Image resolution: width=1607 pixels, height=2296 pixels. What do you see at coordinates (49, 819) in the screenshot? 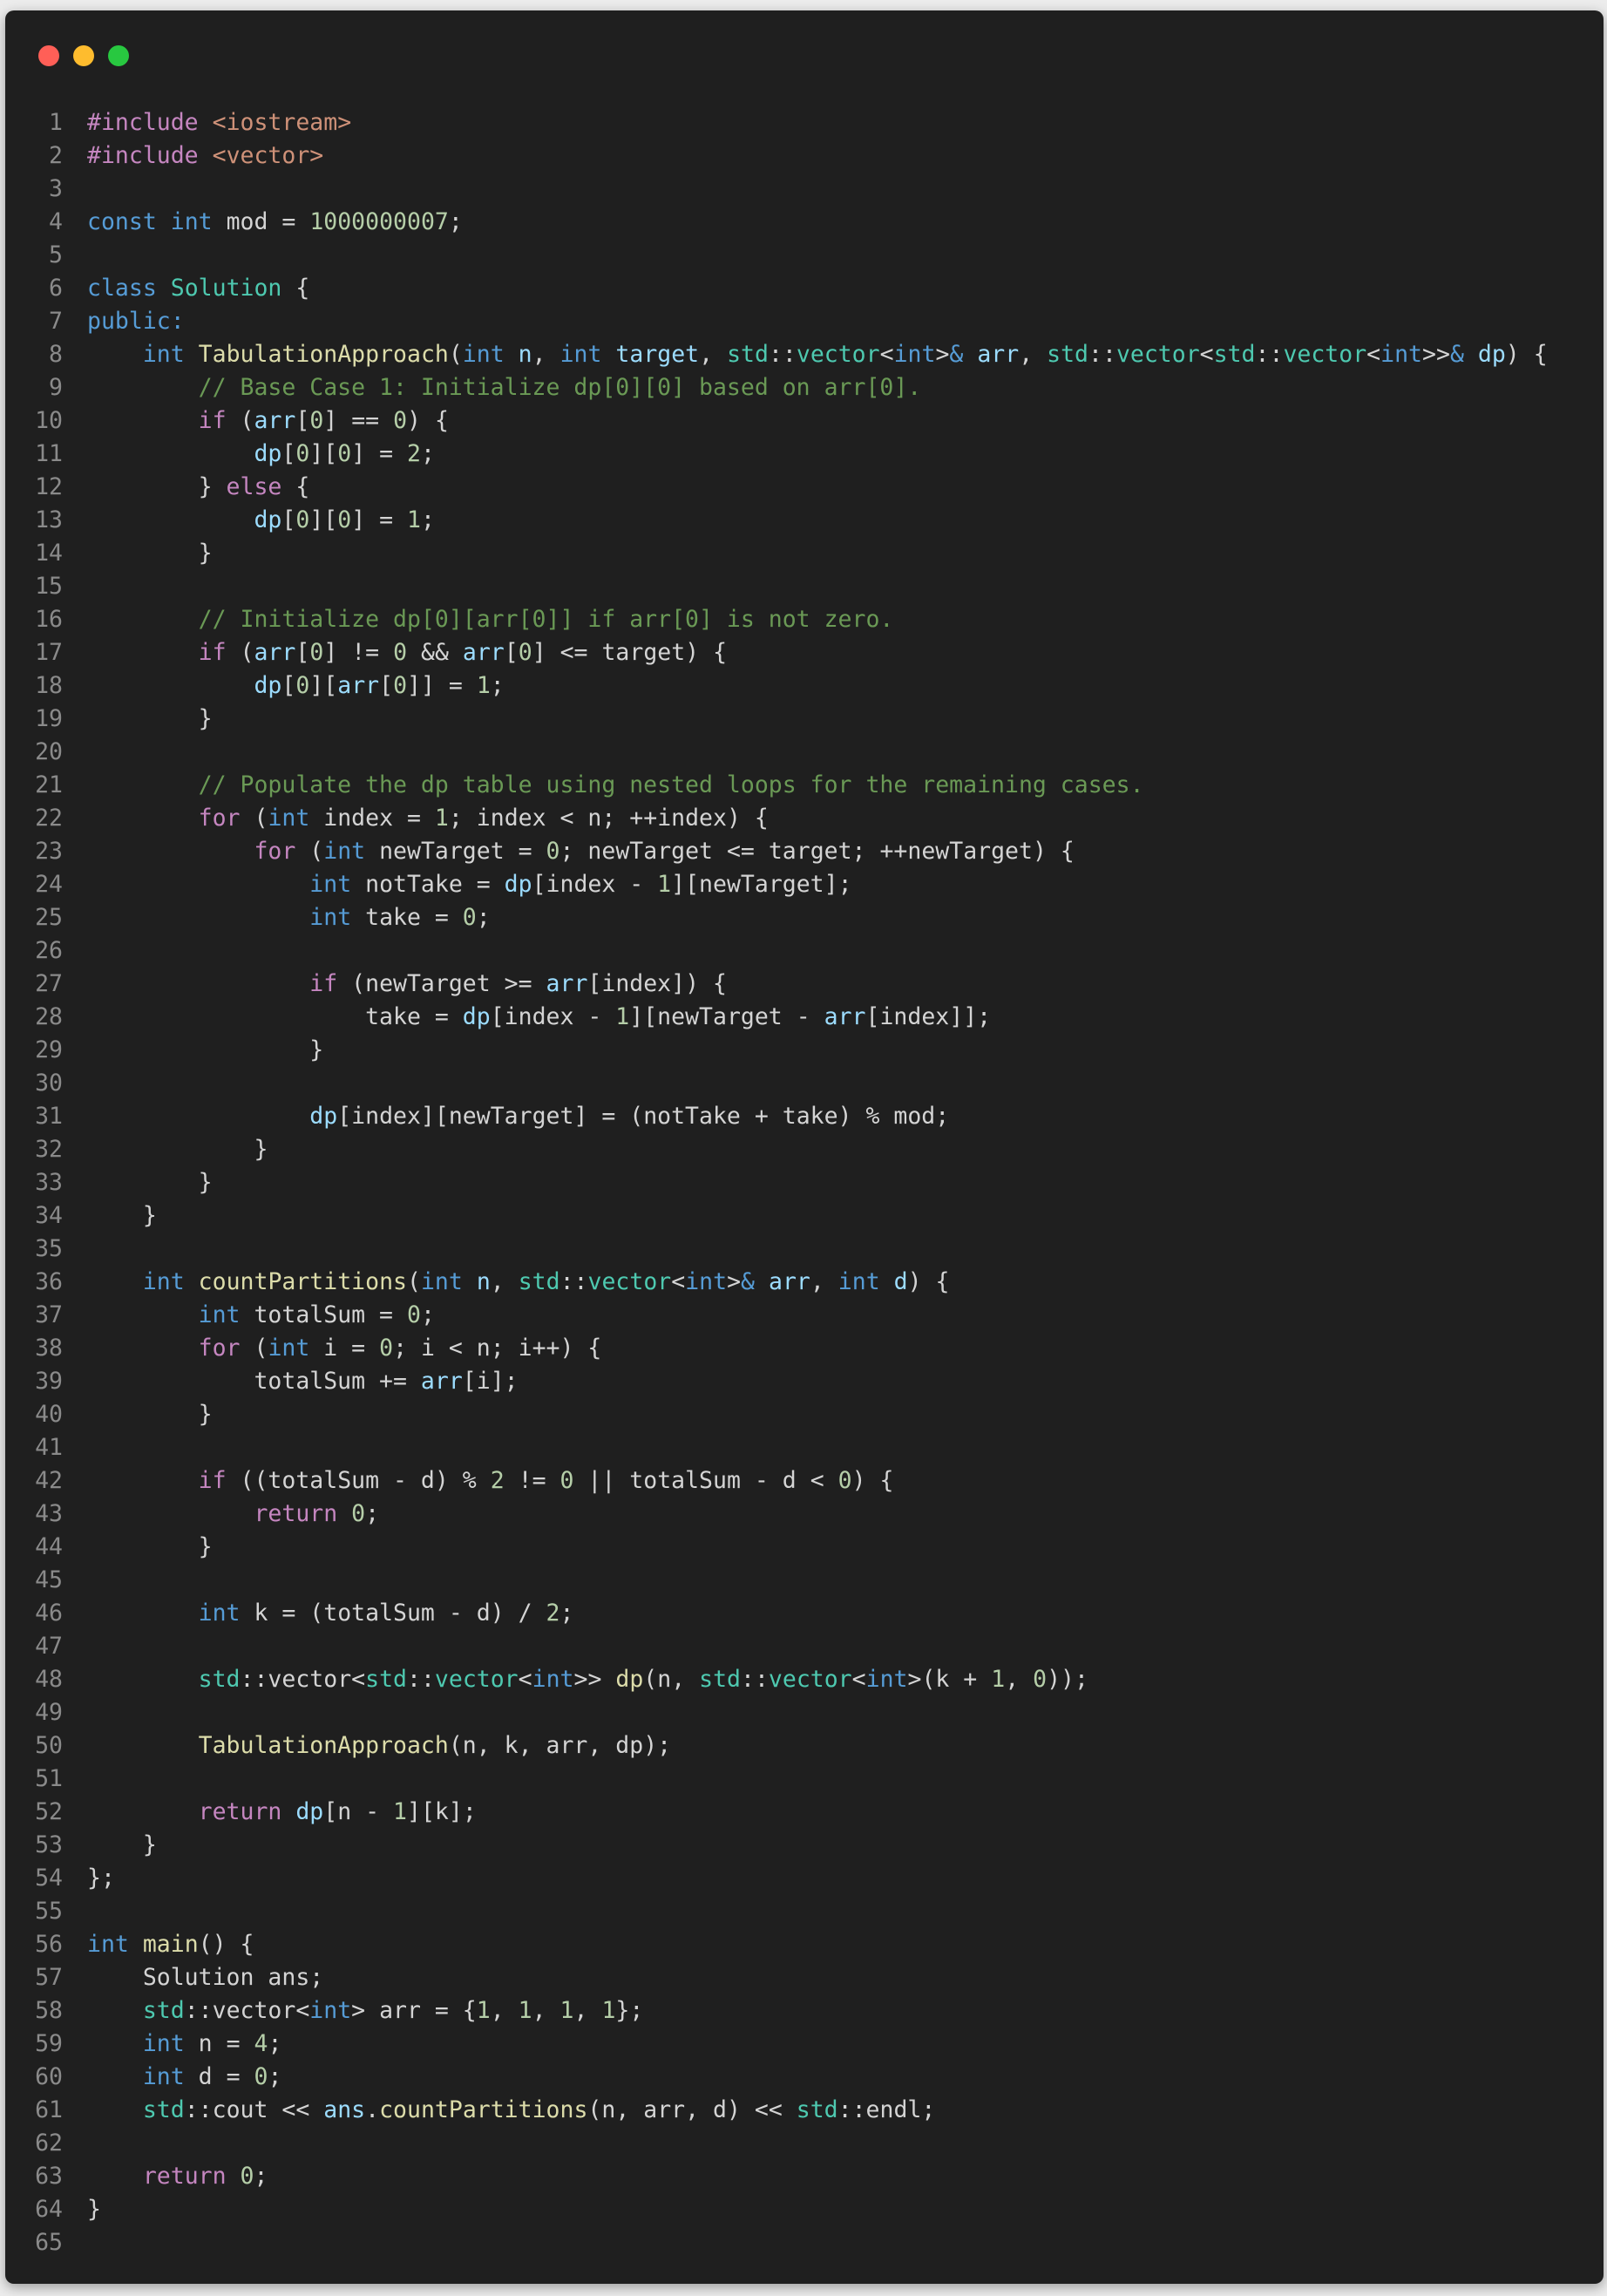
I see `line-number: 22` at bounding box center [49, 819].